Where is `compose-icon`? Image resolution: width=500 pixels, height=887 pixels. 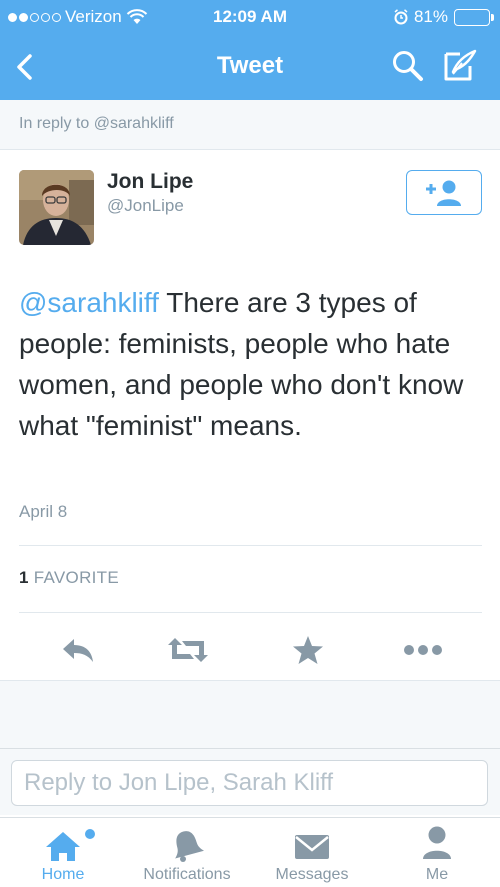
compose-icon is located at coordinates (460, 66).